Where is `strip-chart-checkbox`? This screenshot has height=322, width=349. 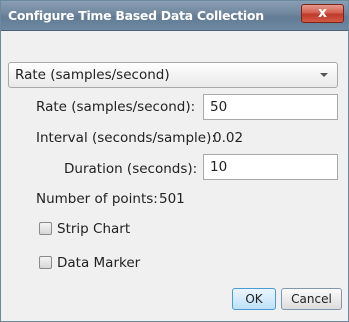 strip-chart-checkbox is located at coordinates (45, 228).